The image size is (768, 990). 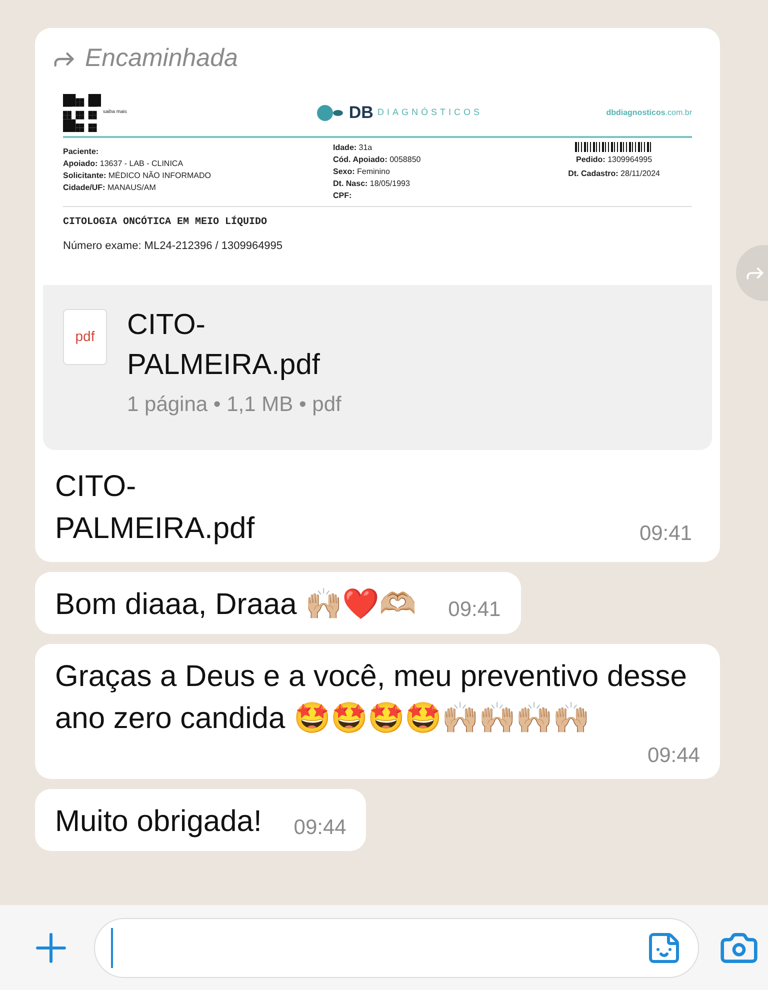 I want to click on field-text: Dt. Nasc: 18/05/1993, so click(x=372, y=184).